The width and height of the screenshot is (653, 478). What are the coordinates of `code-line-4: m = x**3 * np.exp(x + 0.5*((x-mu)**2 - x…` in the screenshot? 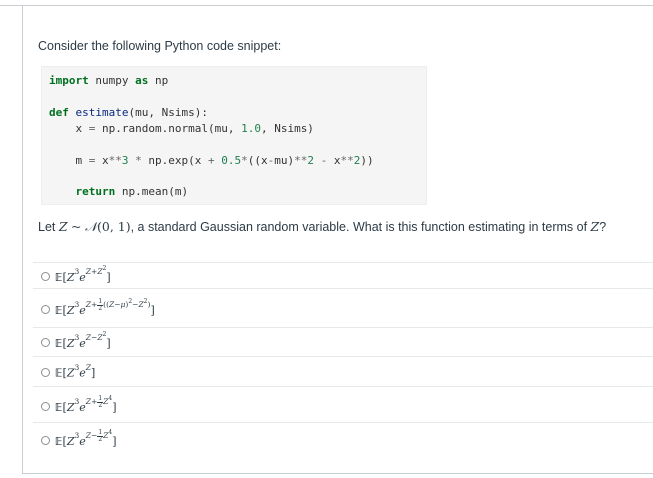 It's located at (211, 160).